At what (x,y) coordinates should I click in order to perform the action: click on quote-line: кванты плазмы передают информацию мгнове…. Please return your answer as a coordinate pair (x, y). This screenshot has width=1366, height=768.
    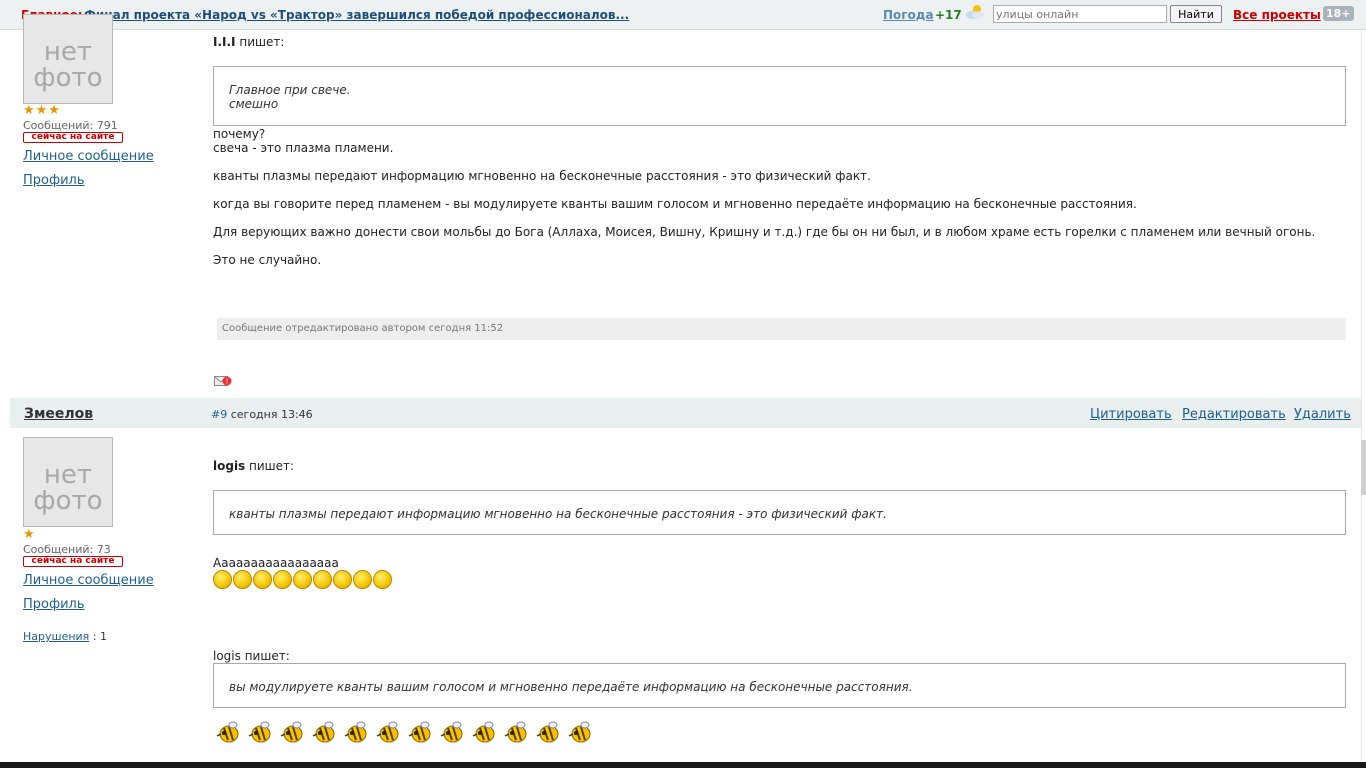
    Looking at the image, I should click on (558, 514).